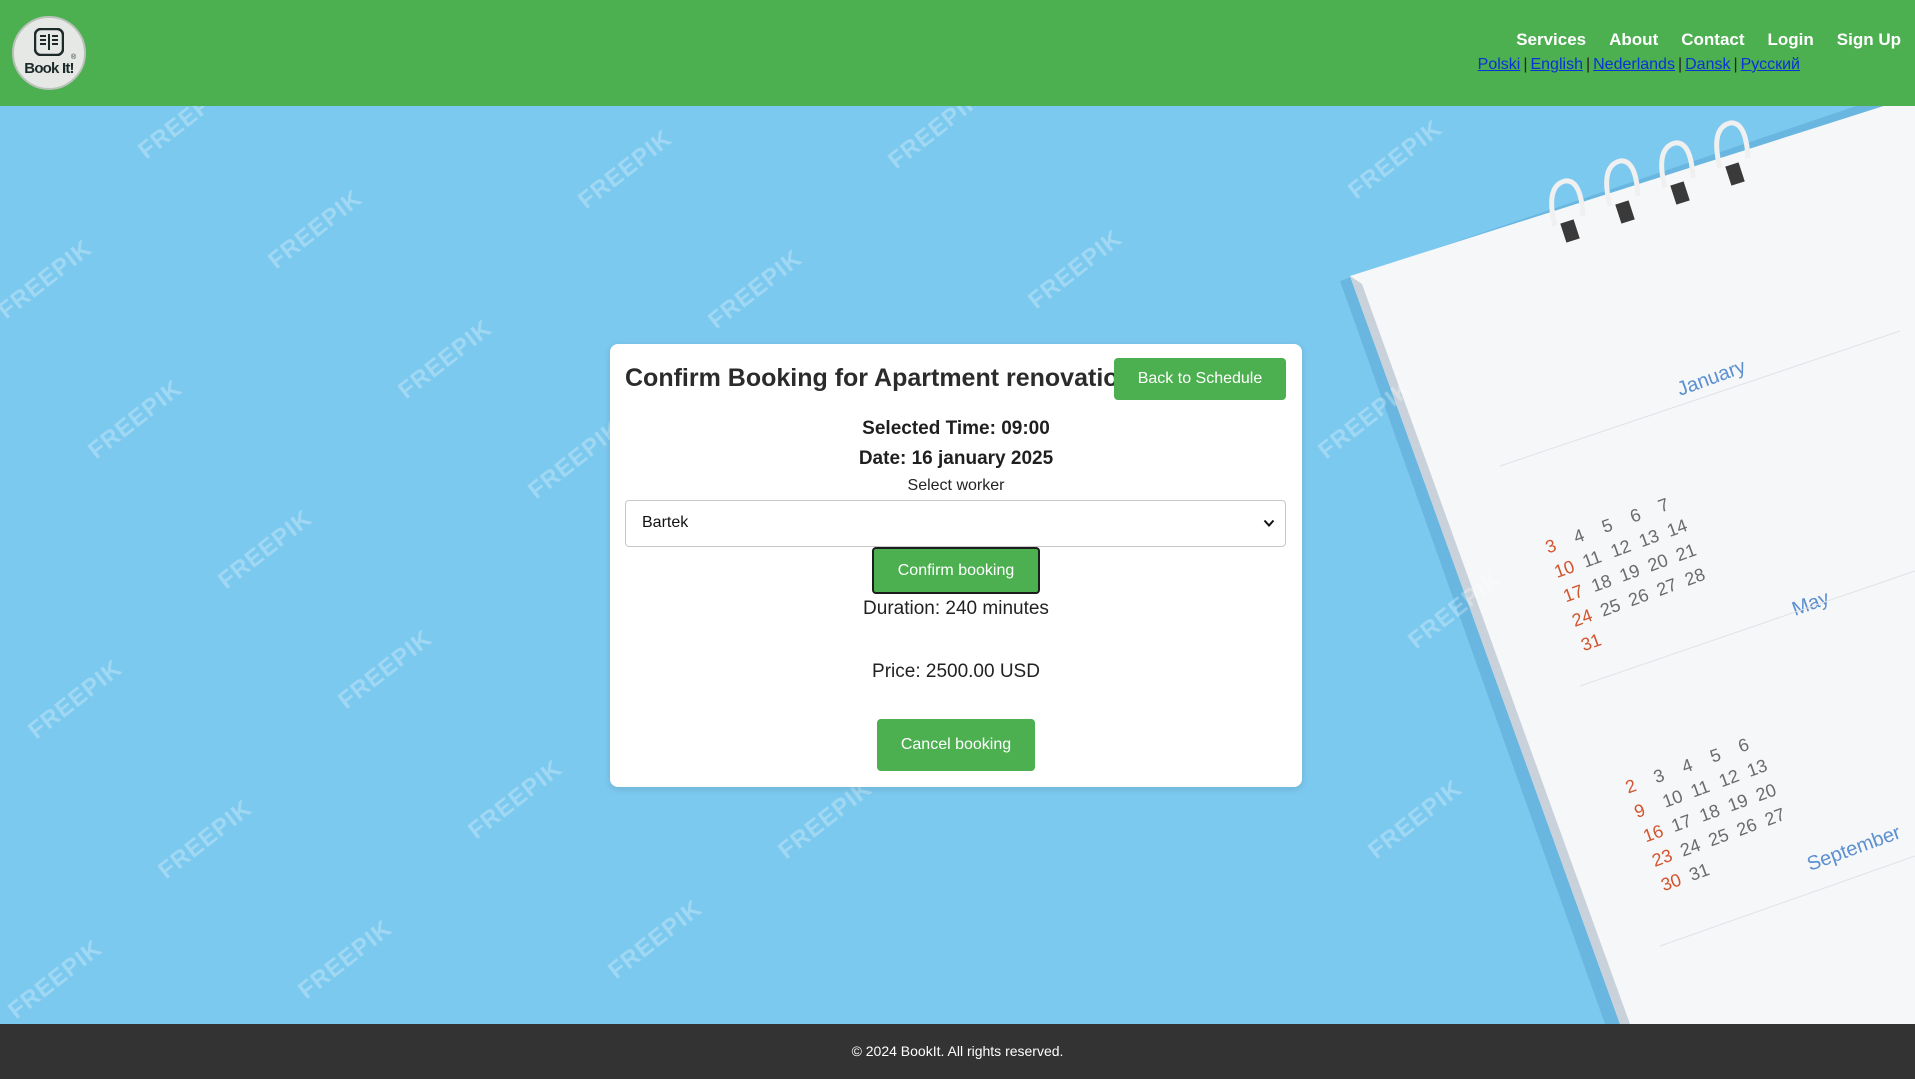 This screenshot has width=1915, height=1079. Describe the element at coordinates (74, 57) in the screenshot. I see `registered-mark: ®` at that location.